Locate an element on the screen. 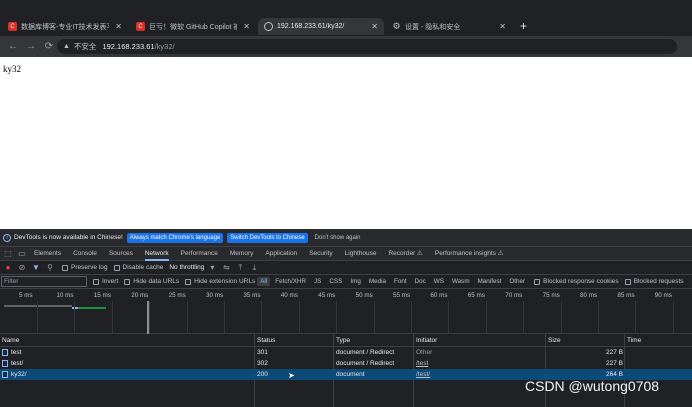 The height and width of the screenshot is (407, 692). request-type: document / Redirect is located at coordinates (365, 363).